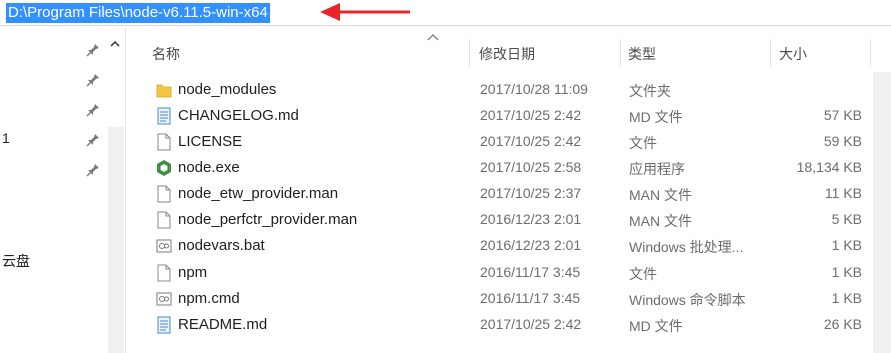  Describe the element at coordinates (192, 272) in the screenshot. I see `file-name: npm` at that location.